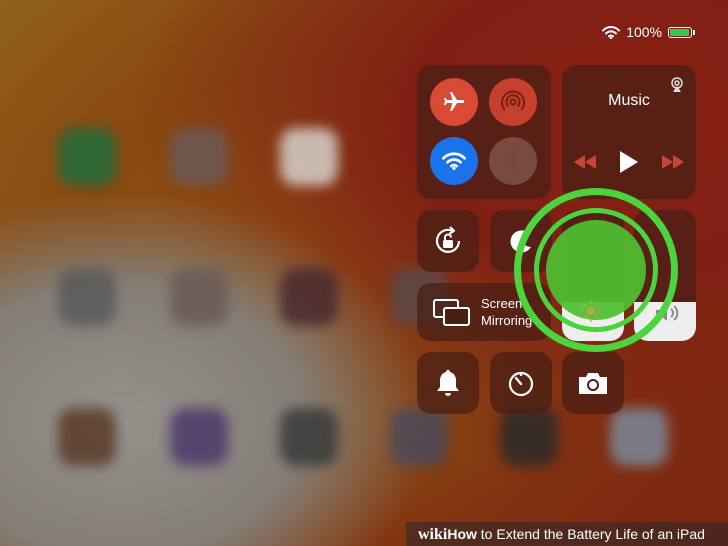 Image resolution: width=728 pixels, height=546 pixels. Describe the element at coordinates (433, 534) in the screenshot. I see `wiki-logo-text: wiki` at that location.